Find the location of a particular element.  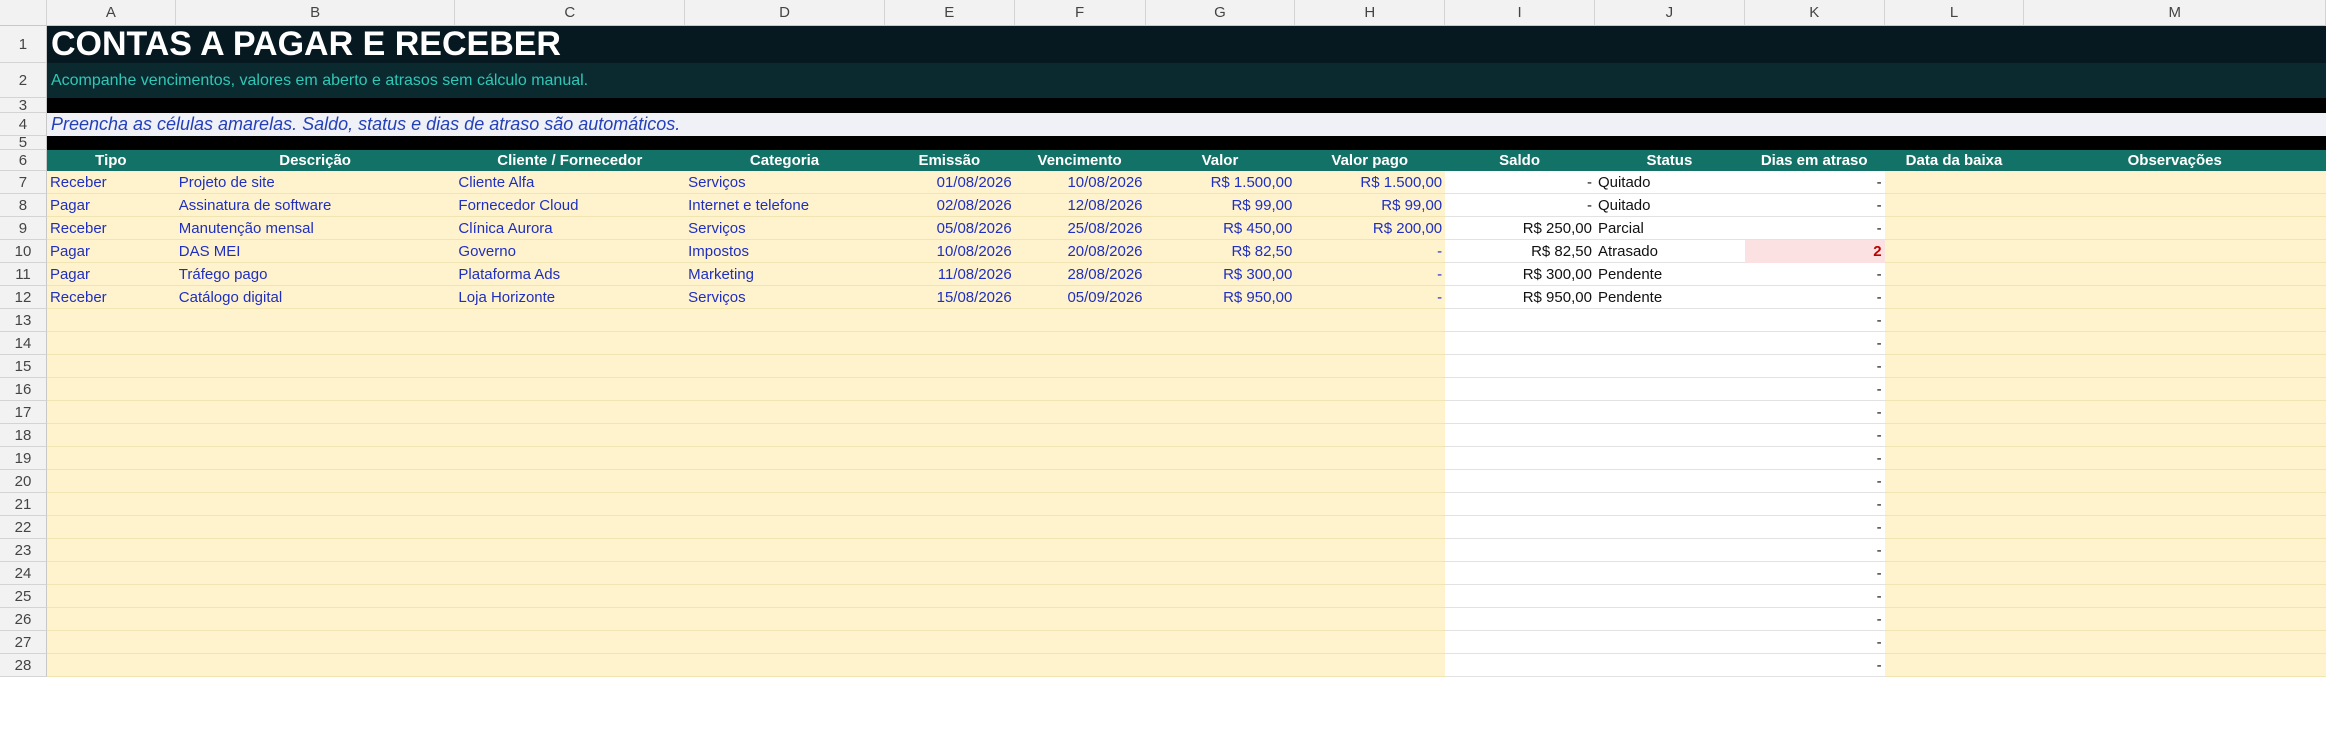

column-header-h: H is located at coordinates (1370, 13).